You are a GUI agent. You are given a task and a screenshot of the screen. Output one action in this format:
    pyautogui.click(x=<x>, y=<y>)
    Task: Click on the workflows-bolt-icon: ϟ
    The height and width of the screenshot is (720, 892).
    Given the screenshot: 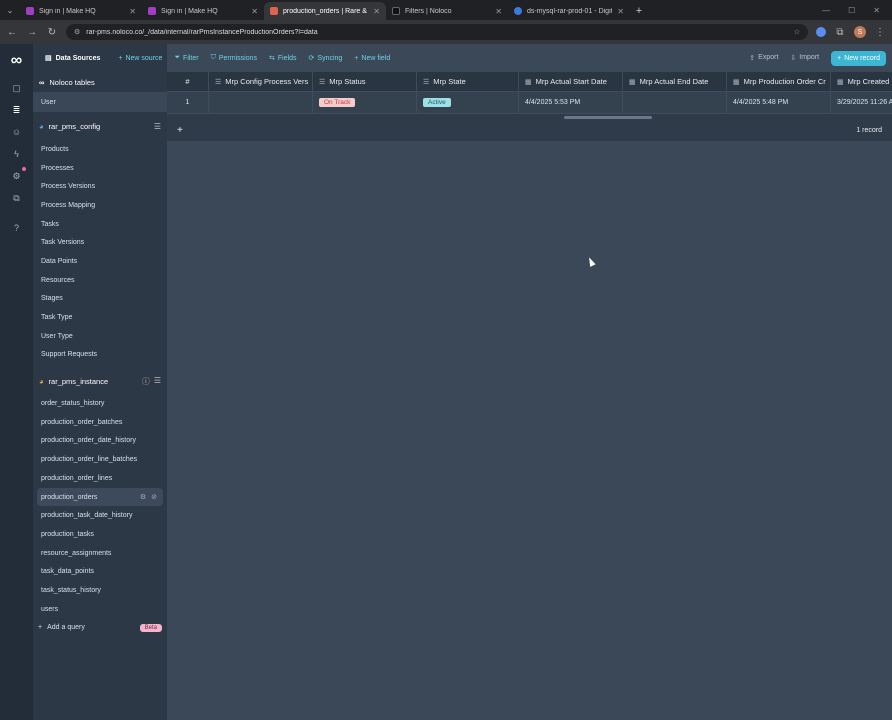 What is the action you would take?
    pyautogui.click(x=17, y=154)
    